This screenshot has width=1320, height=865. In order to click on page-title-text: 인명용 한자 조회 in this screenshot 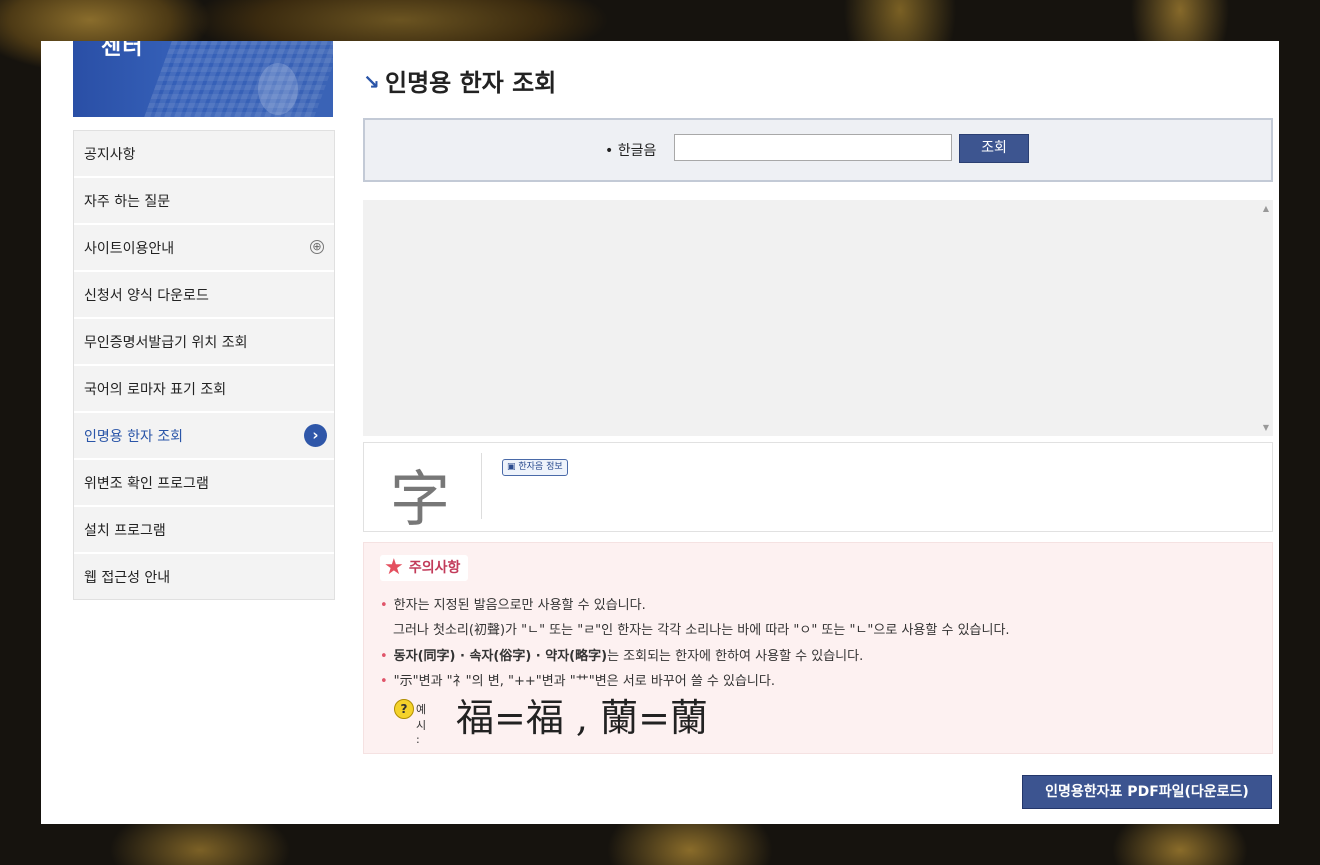, I will do `click(471, 83)`.